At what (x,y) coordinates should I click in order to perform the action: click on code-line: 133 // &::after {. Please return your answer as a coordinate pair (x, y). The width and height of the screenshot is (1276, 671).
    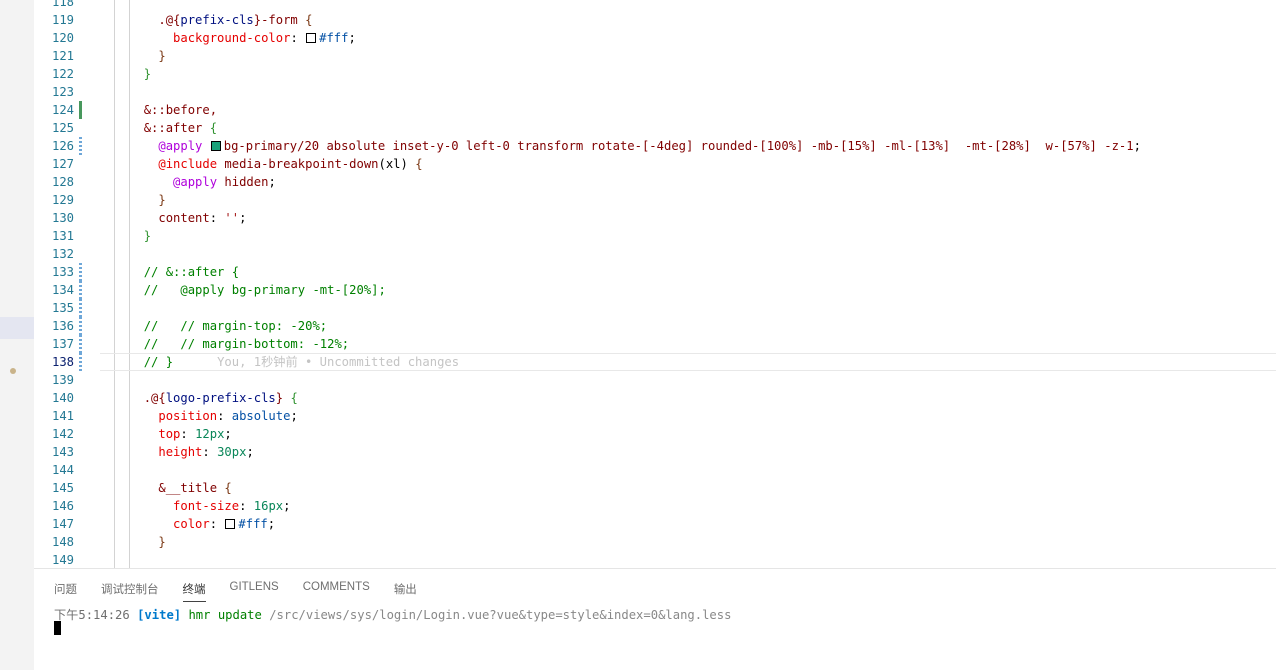
    Looking at the image, I should click on (655, 272).